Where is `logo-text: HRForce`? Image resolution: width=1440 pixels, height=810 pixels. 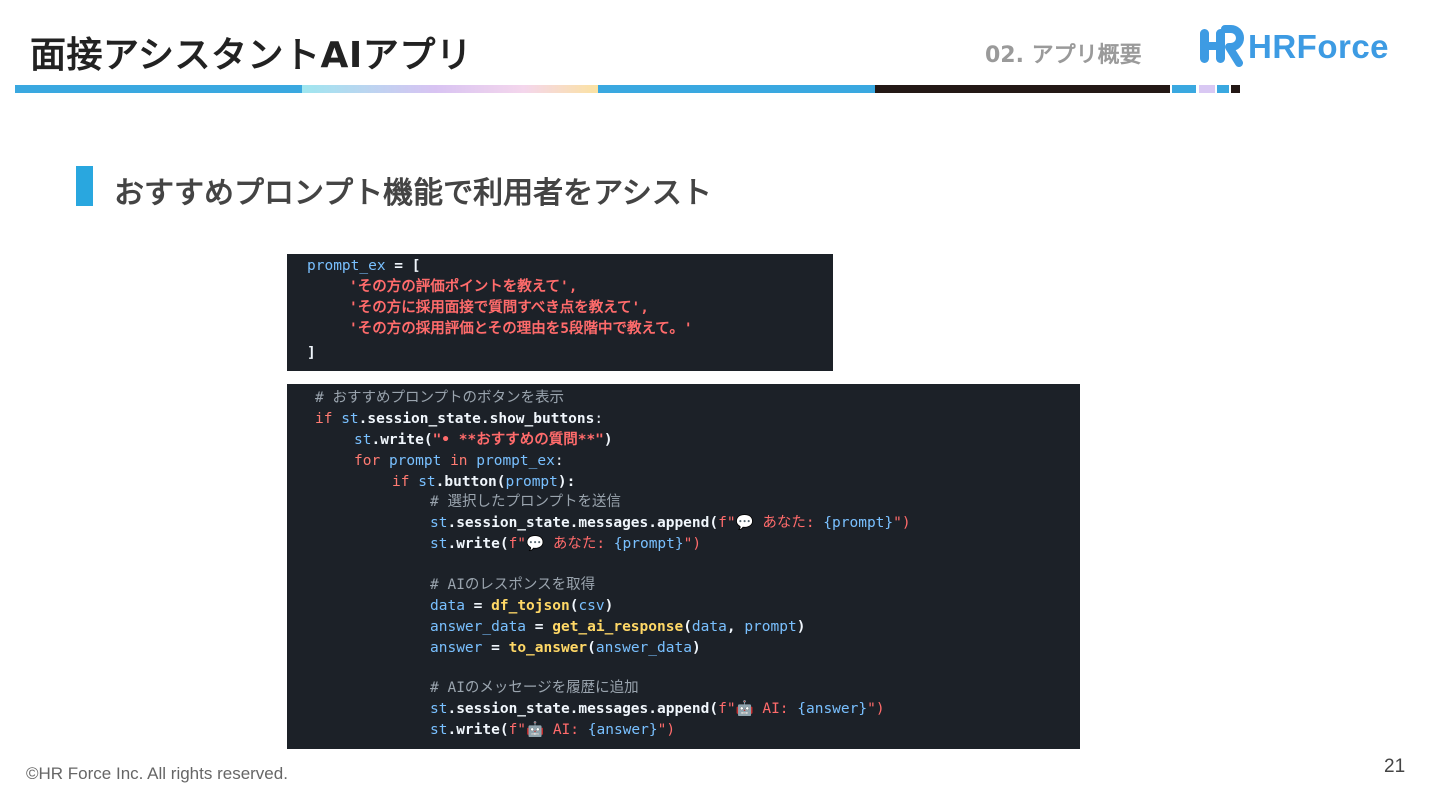 logo-text: HRForce is located at coordinates (1319, 46).